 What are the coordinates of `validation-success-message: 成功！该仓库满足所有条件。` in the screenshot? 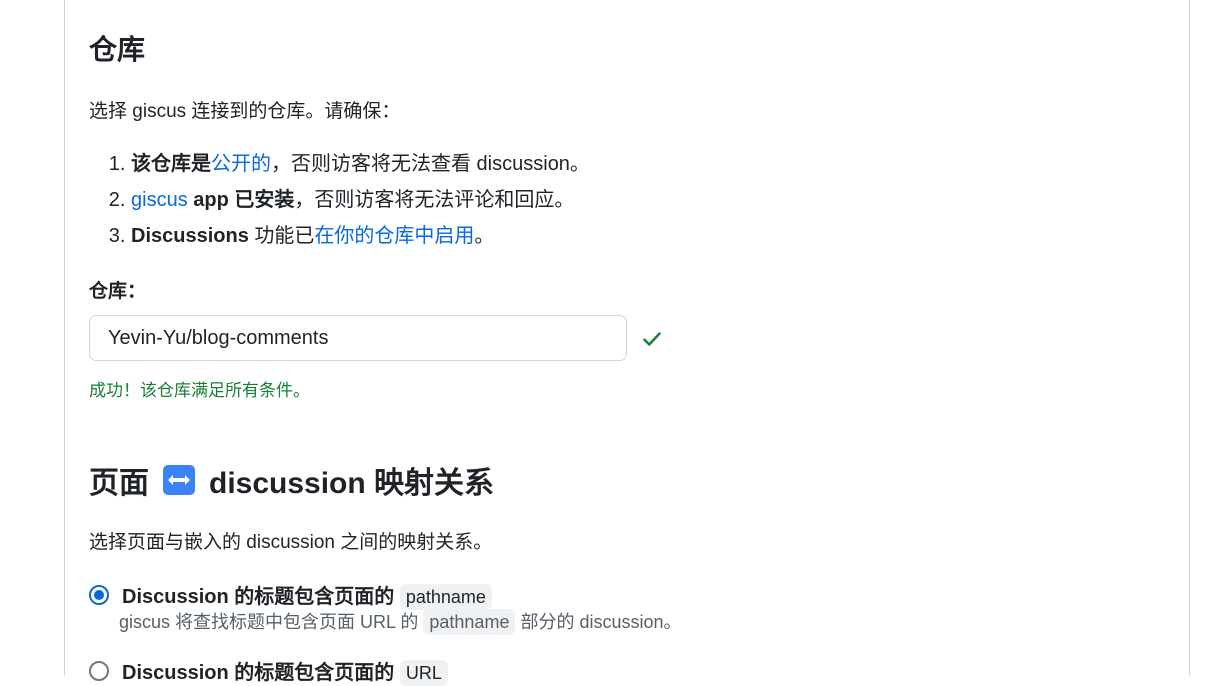 It's located at (199, 390).